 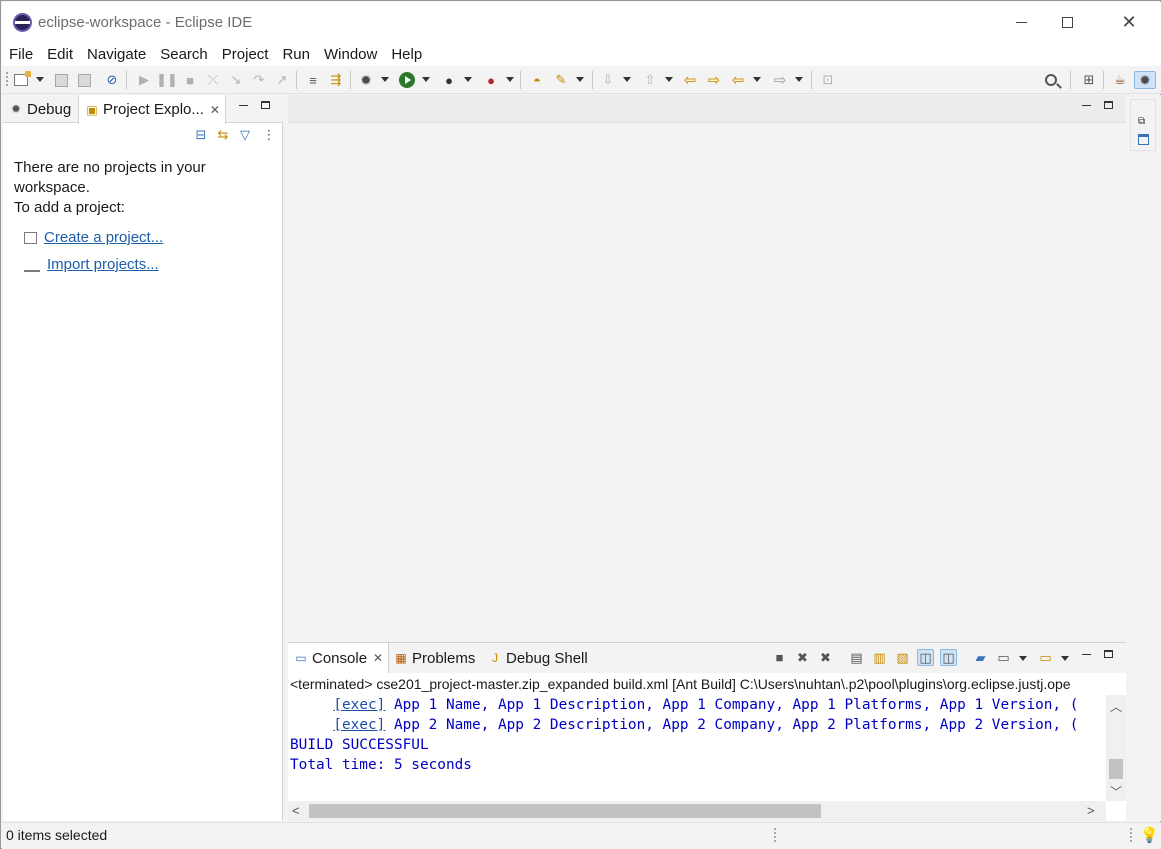 What do you see at coordinates (547, 658) in the screenshot?
I see `tab-debug-shell-label: Debug Shell` at bounding box center [547, 658].